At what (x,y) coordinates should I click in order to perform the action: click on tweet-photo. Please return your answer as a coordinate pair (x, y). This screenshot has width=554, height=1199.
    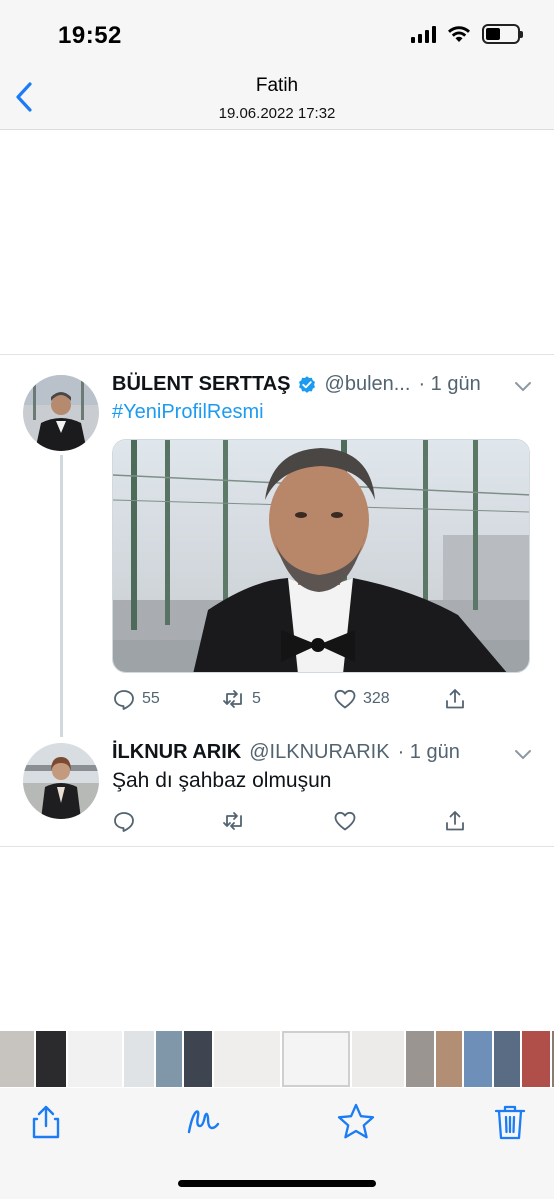
    Looking at the image, I should click on (321, 556).